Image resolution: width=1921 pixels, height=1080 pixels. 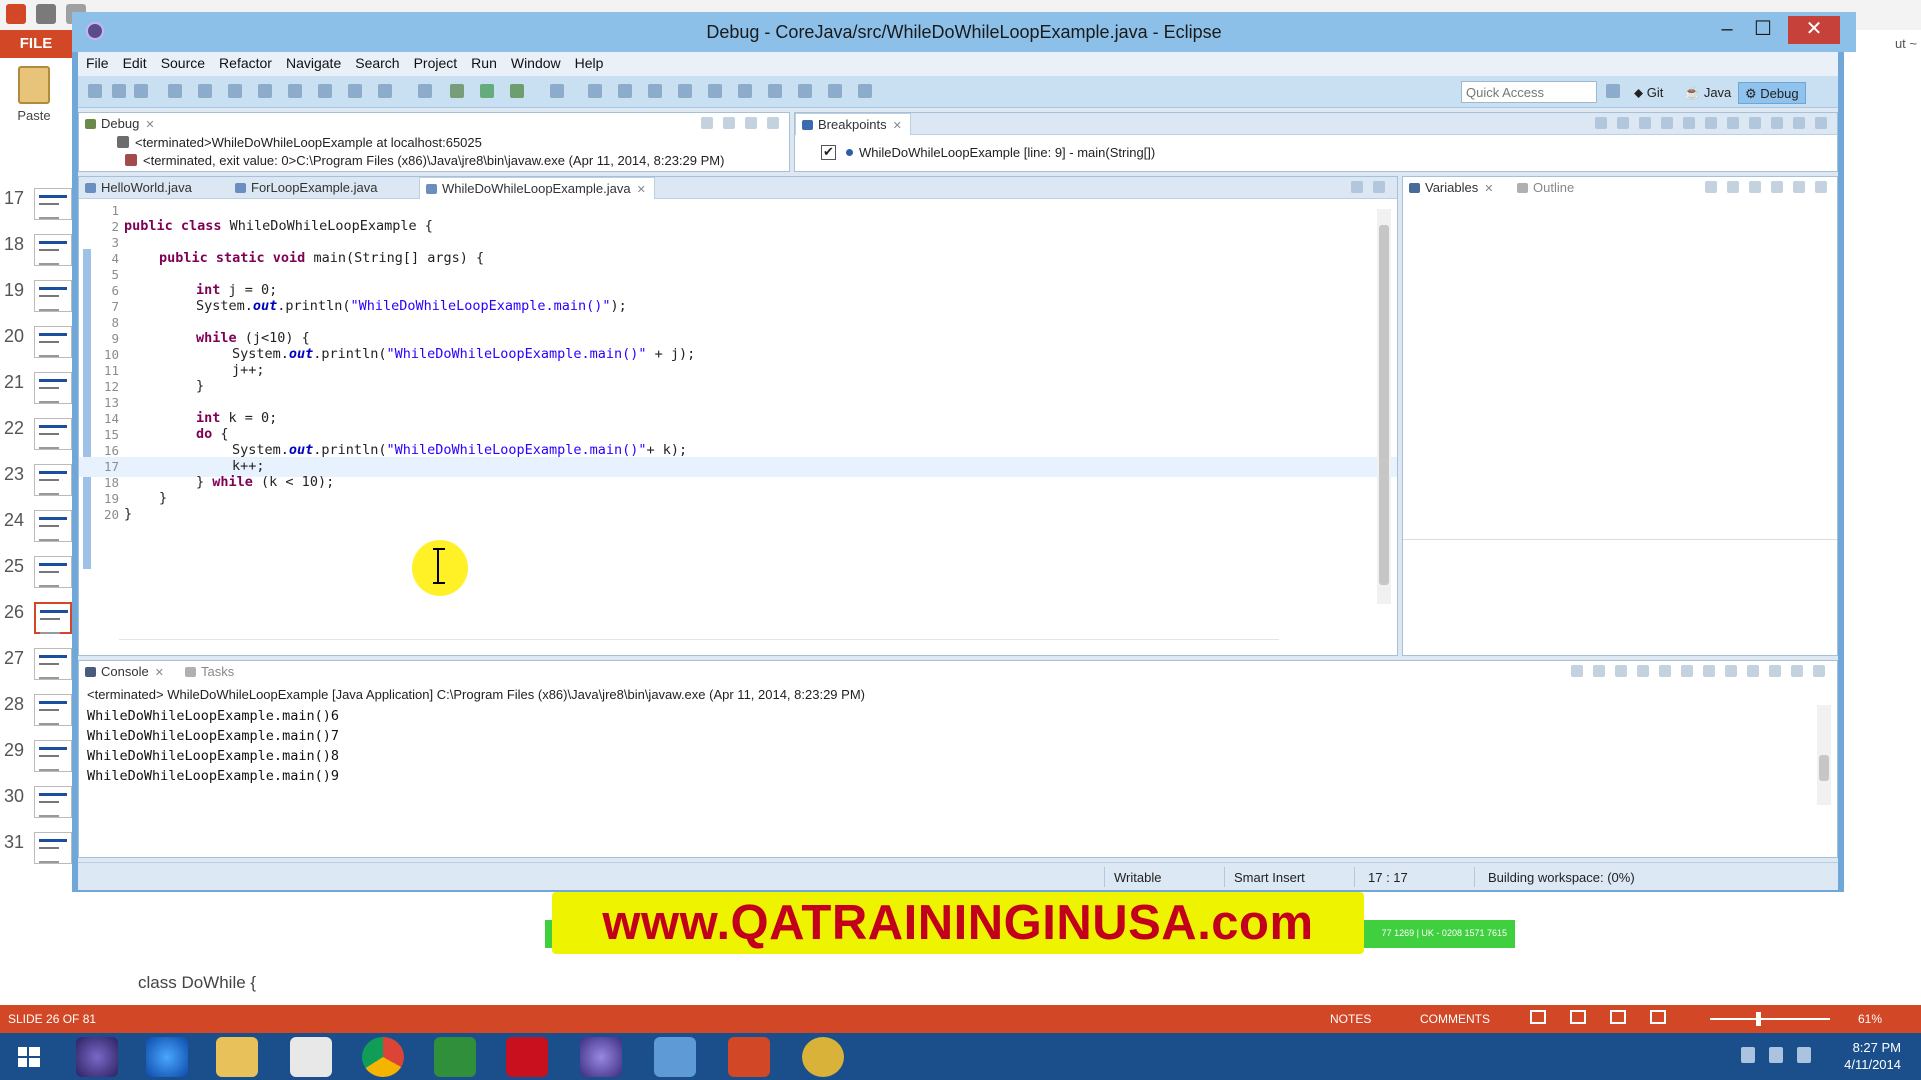 I want to click on menu-project: Project, so click(x=435, y=61).